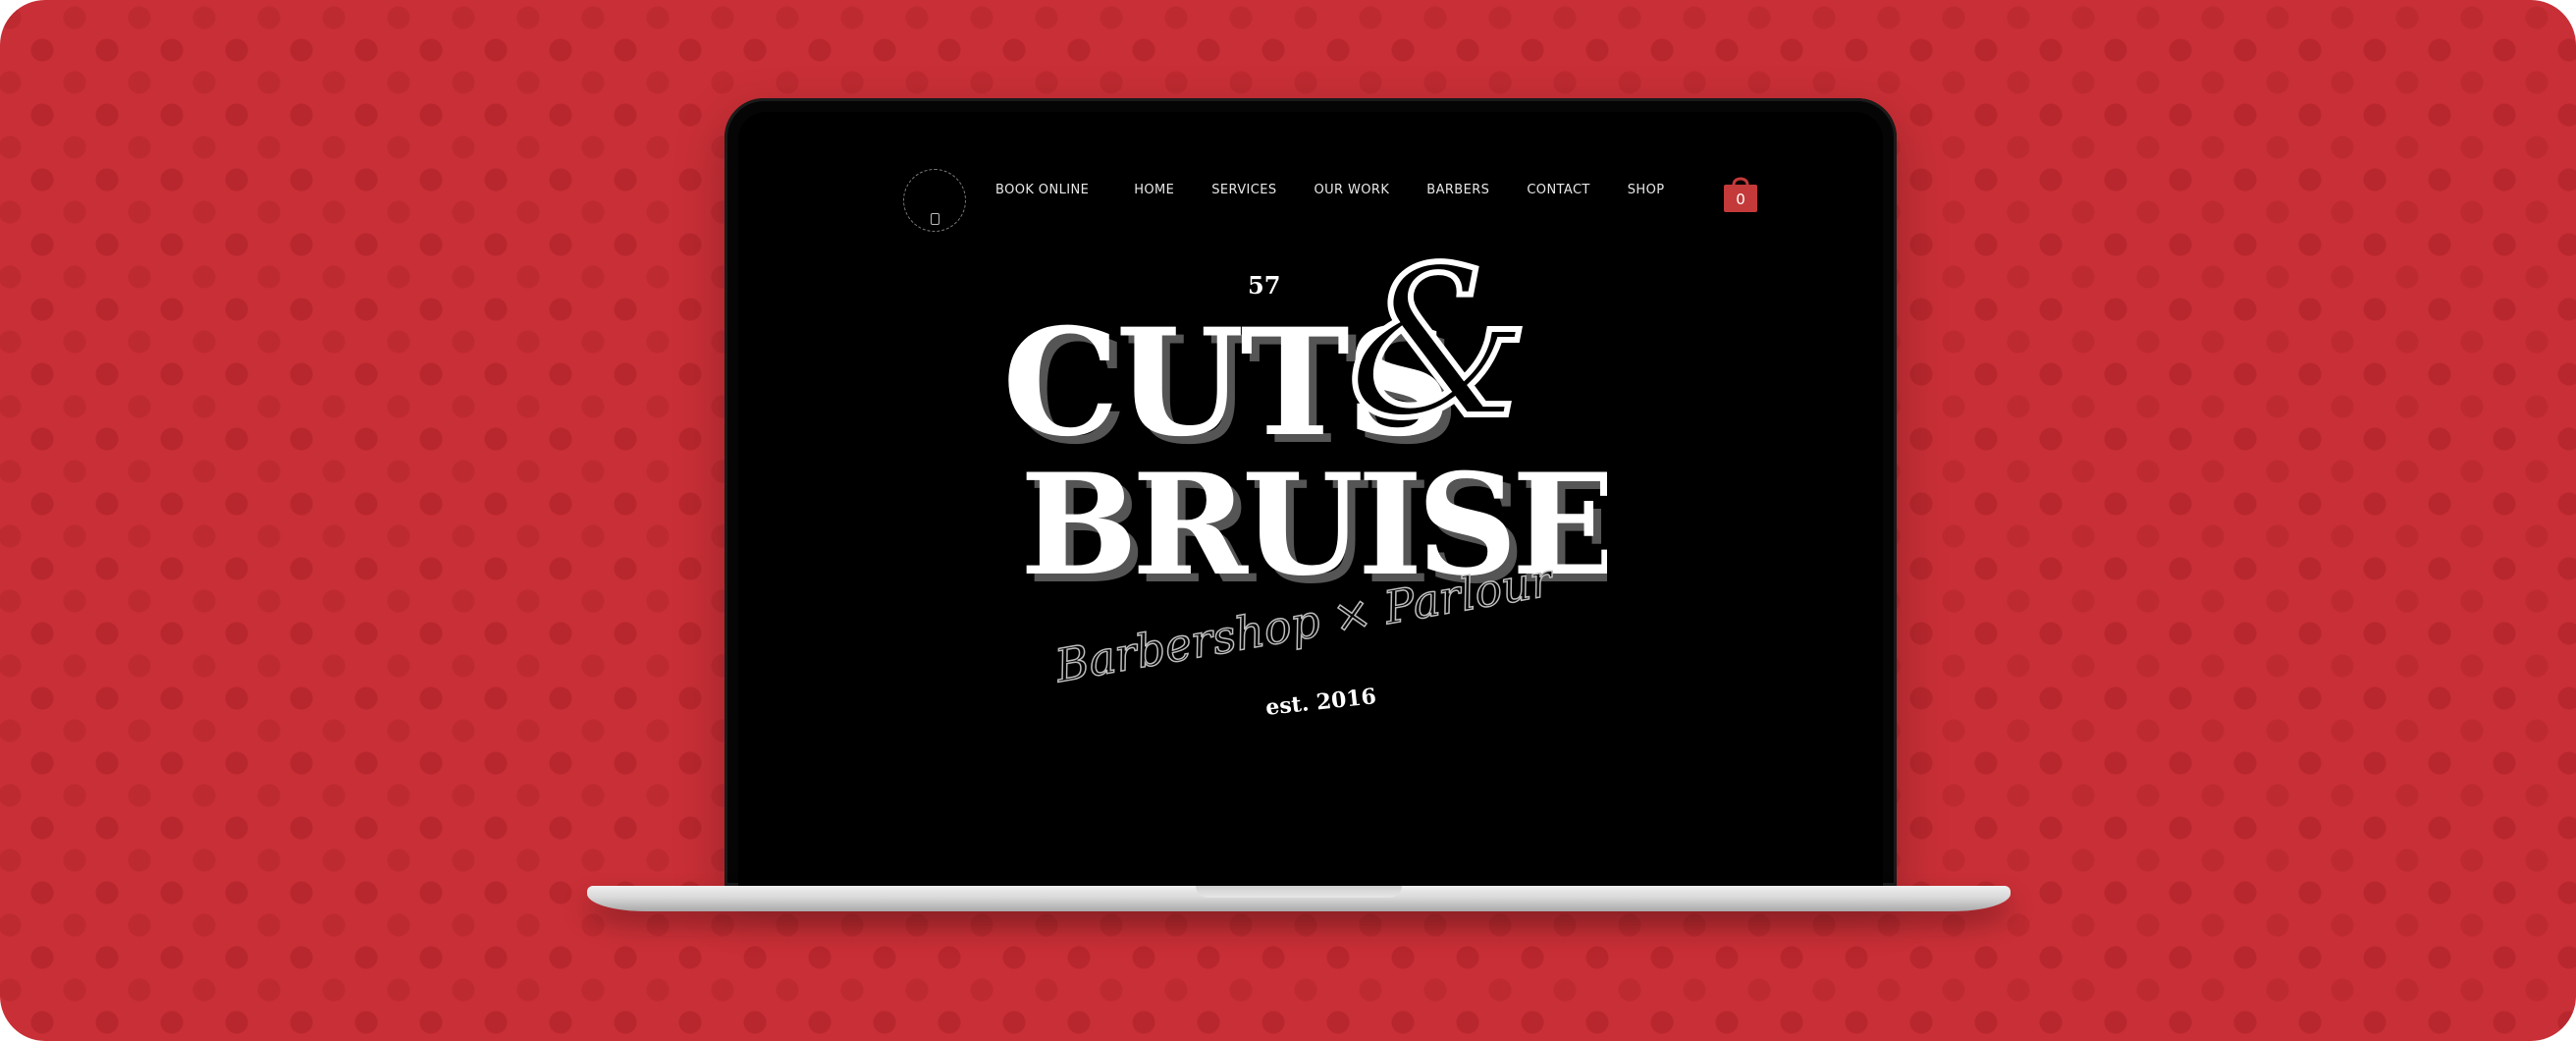 The height and width of the screenshot is (1041, 2576). I want to click on nav-item-contact: CONTACT, so click(1558, 190).